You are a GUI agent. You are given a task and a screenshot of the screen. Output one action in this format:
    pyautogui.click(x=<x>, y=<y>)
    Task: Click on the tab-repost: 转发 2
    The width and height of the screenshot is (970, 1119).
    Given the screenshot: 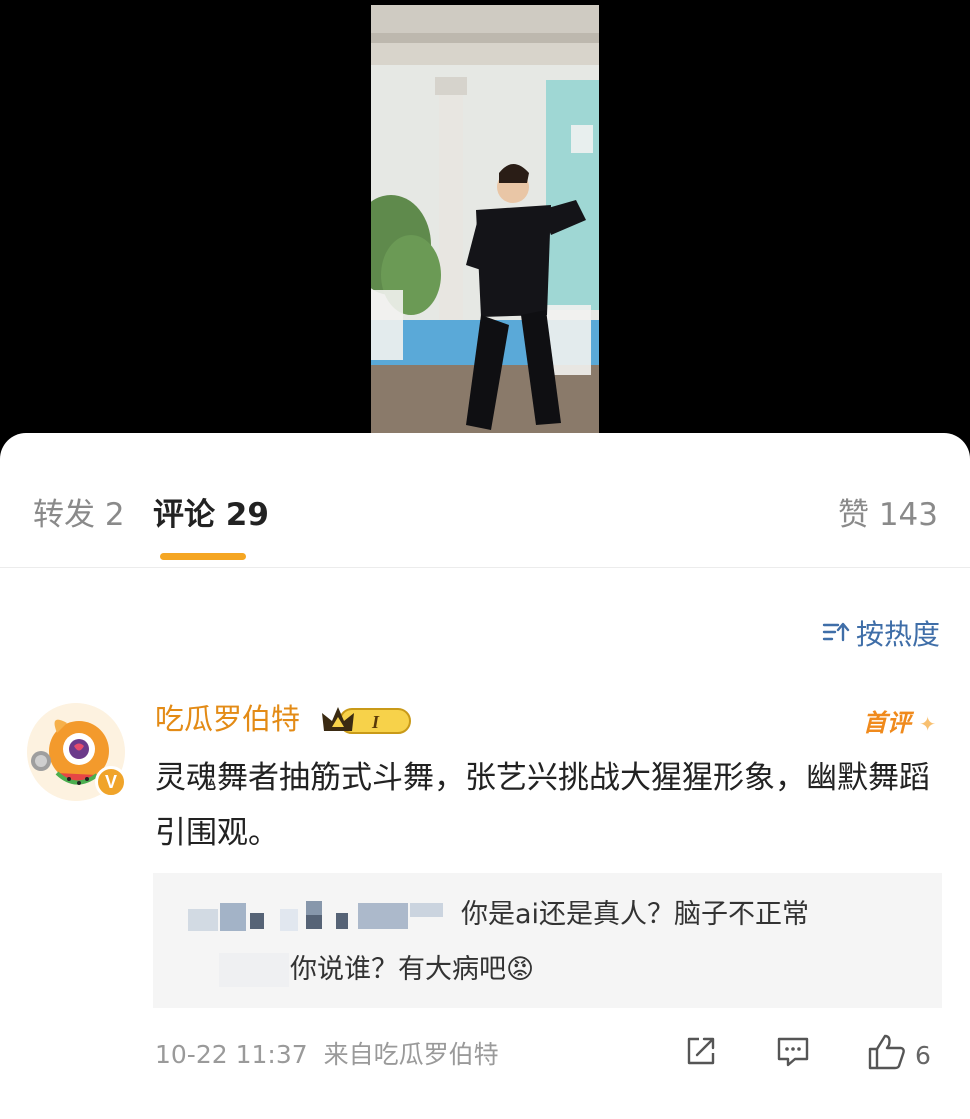 What is the action you would take?
    pyautogui.click(x=79, y=515)
    